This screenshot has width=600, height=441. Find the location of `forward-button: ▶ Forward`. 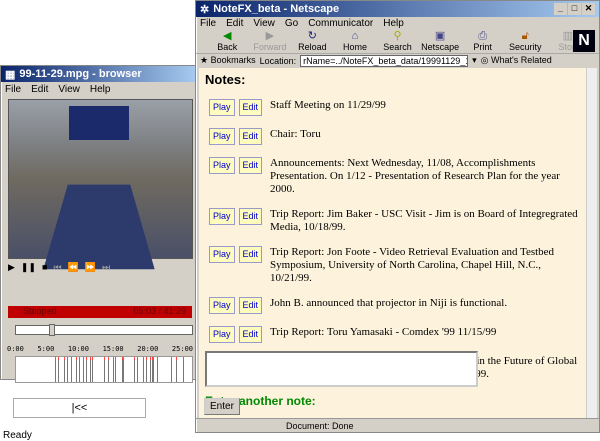

forward-button: ▶ Forward is located at coordinates (270, 41).